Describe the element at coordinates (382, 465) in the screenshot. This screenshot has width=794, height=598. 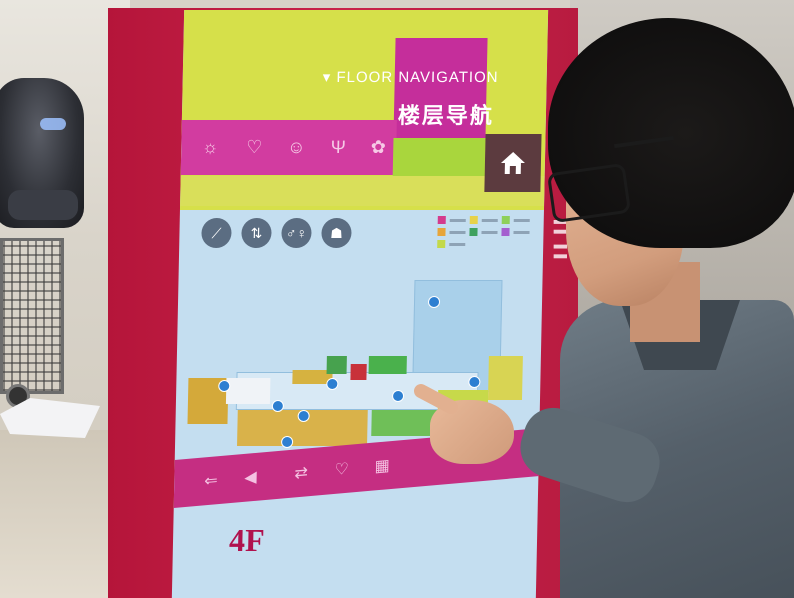
I see `map-icon: ▦` at that location.